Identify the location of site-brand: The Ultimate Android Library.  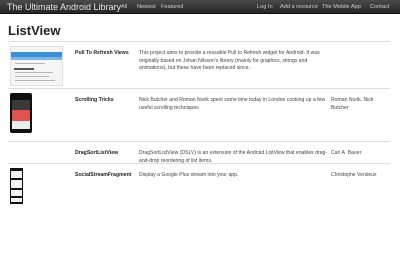
(64, 7).